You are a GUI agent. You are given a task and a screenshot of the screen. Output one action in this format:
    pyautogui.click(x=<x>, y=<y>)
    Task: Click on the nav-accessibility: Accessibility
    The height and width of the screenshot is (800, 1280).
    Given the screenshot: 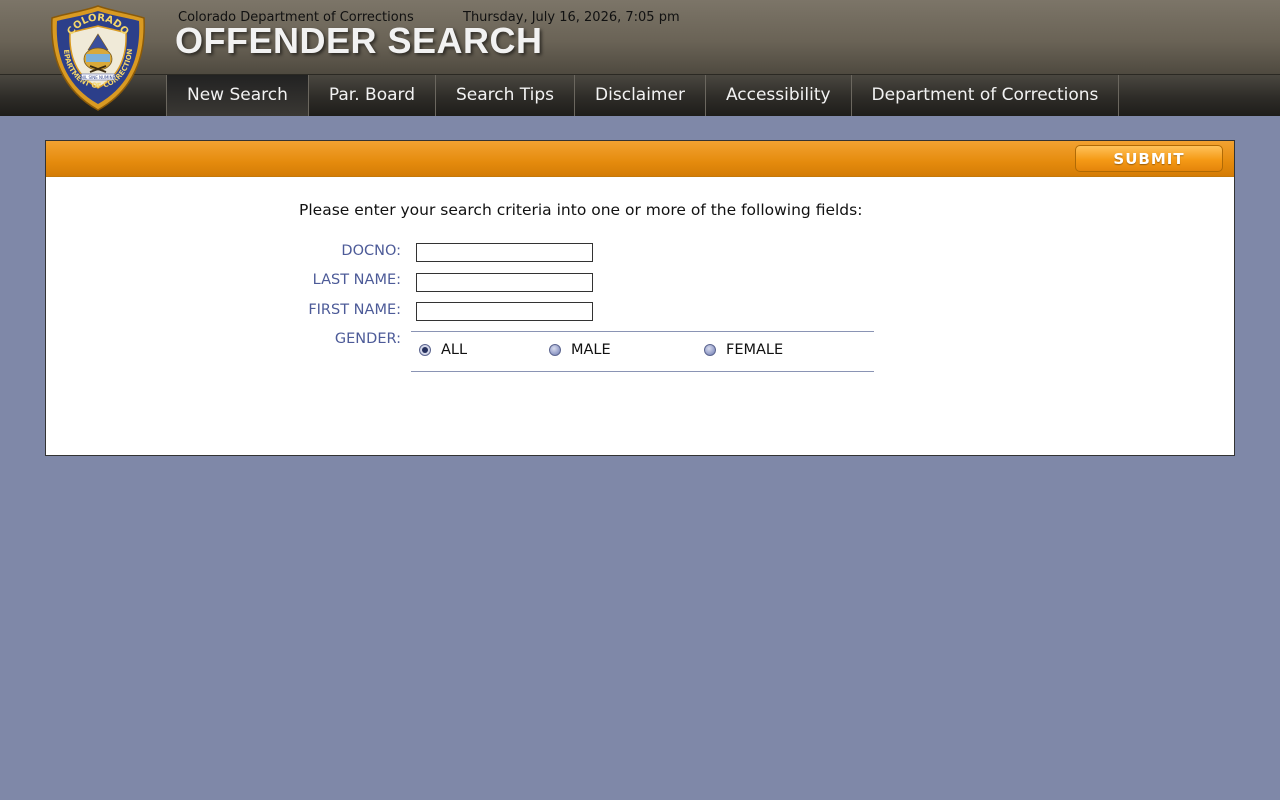 What is the action you would take?
    pyautogui.click(x=779, y=95)
    